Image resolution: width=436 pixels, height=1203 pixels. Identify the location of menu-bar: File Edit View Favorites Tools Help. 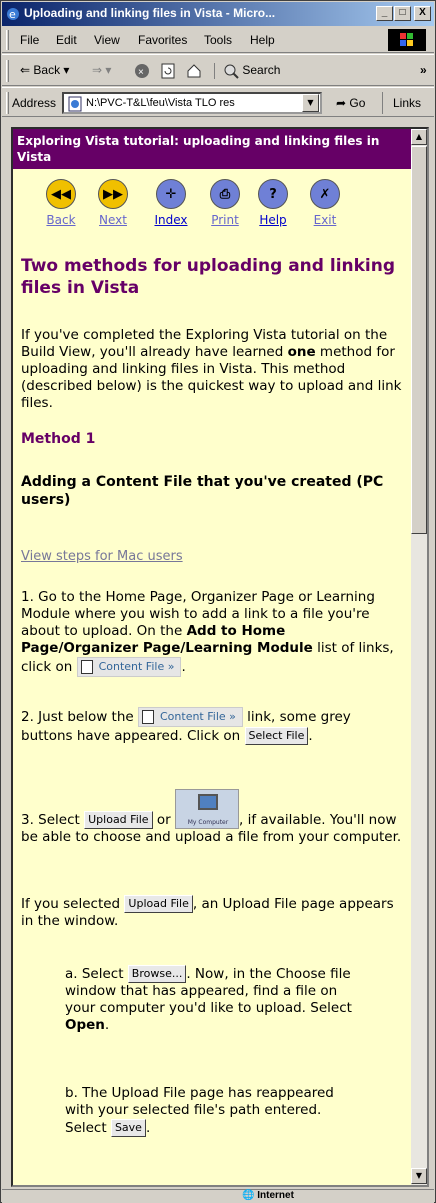
(218, 40).